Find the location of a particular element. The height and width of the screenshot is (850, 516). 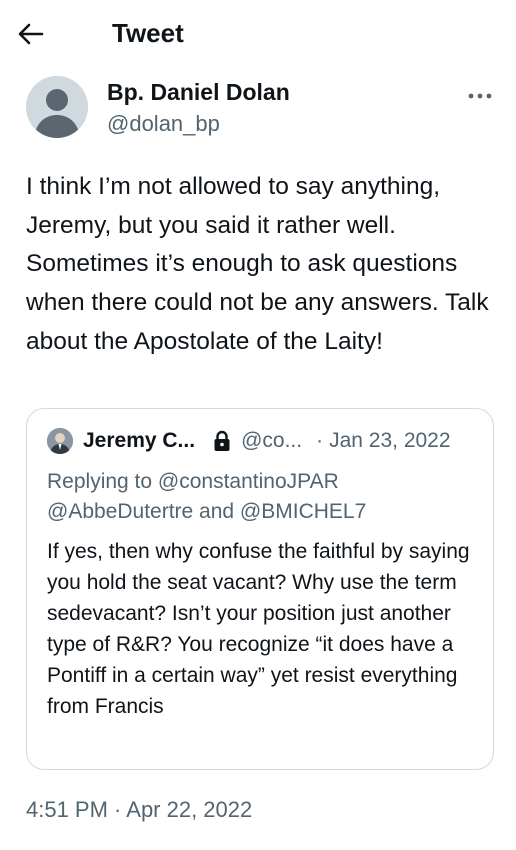

quoted-tweet-header: Jeremy C... @co... · Jan 23, 2022 is located at coordinates (267, 441).